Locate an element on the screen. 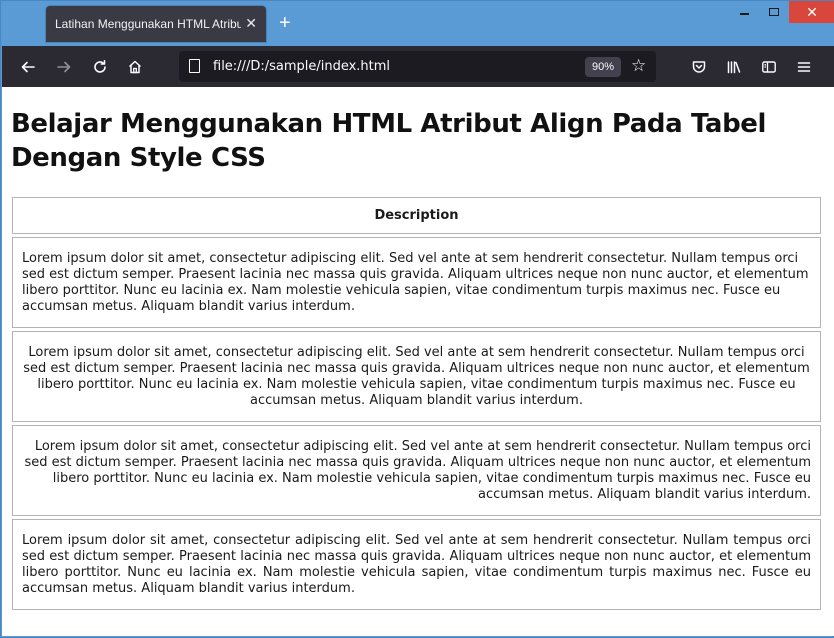 This screenshot has width=834, height=638. url-bar: file:///D:/sample/index.html 90% ☆ is located at coordinates (417, 66).